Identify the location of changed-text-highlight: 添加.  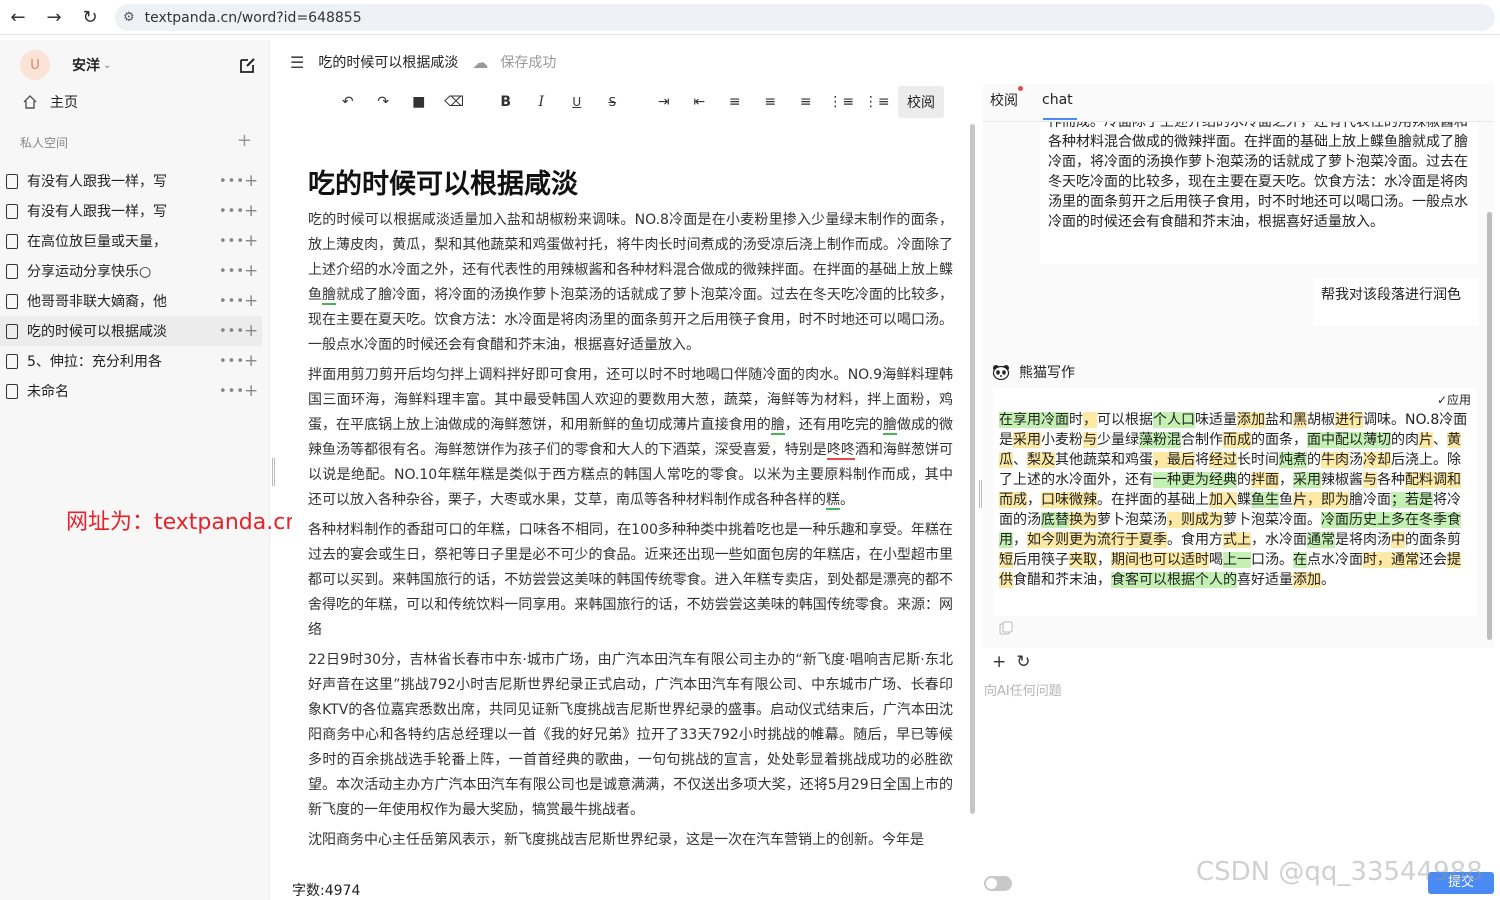
(1307, 580).